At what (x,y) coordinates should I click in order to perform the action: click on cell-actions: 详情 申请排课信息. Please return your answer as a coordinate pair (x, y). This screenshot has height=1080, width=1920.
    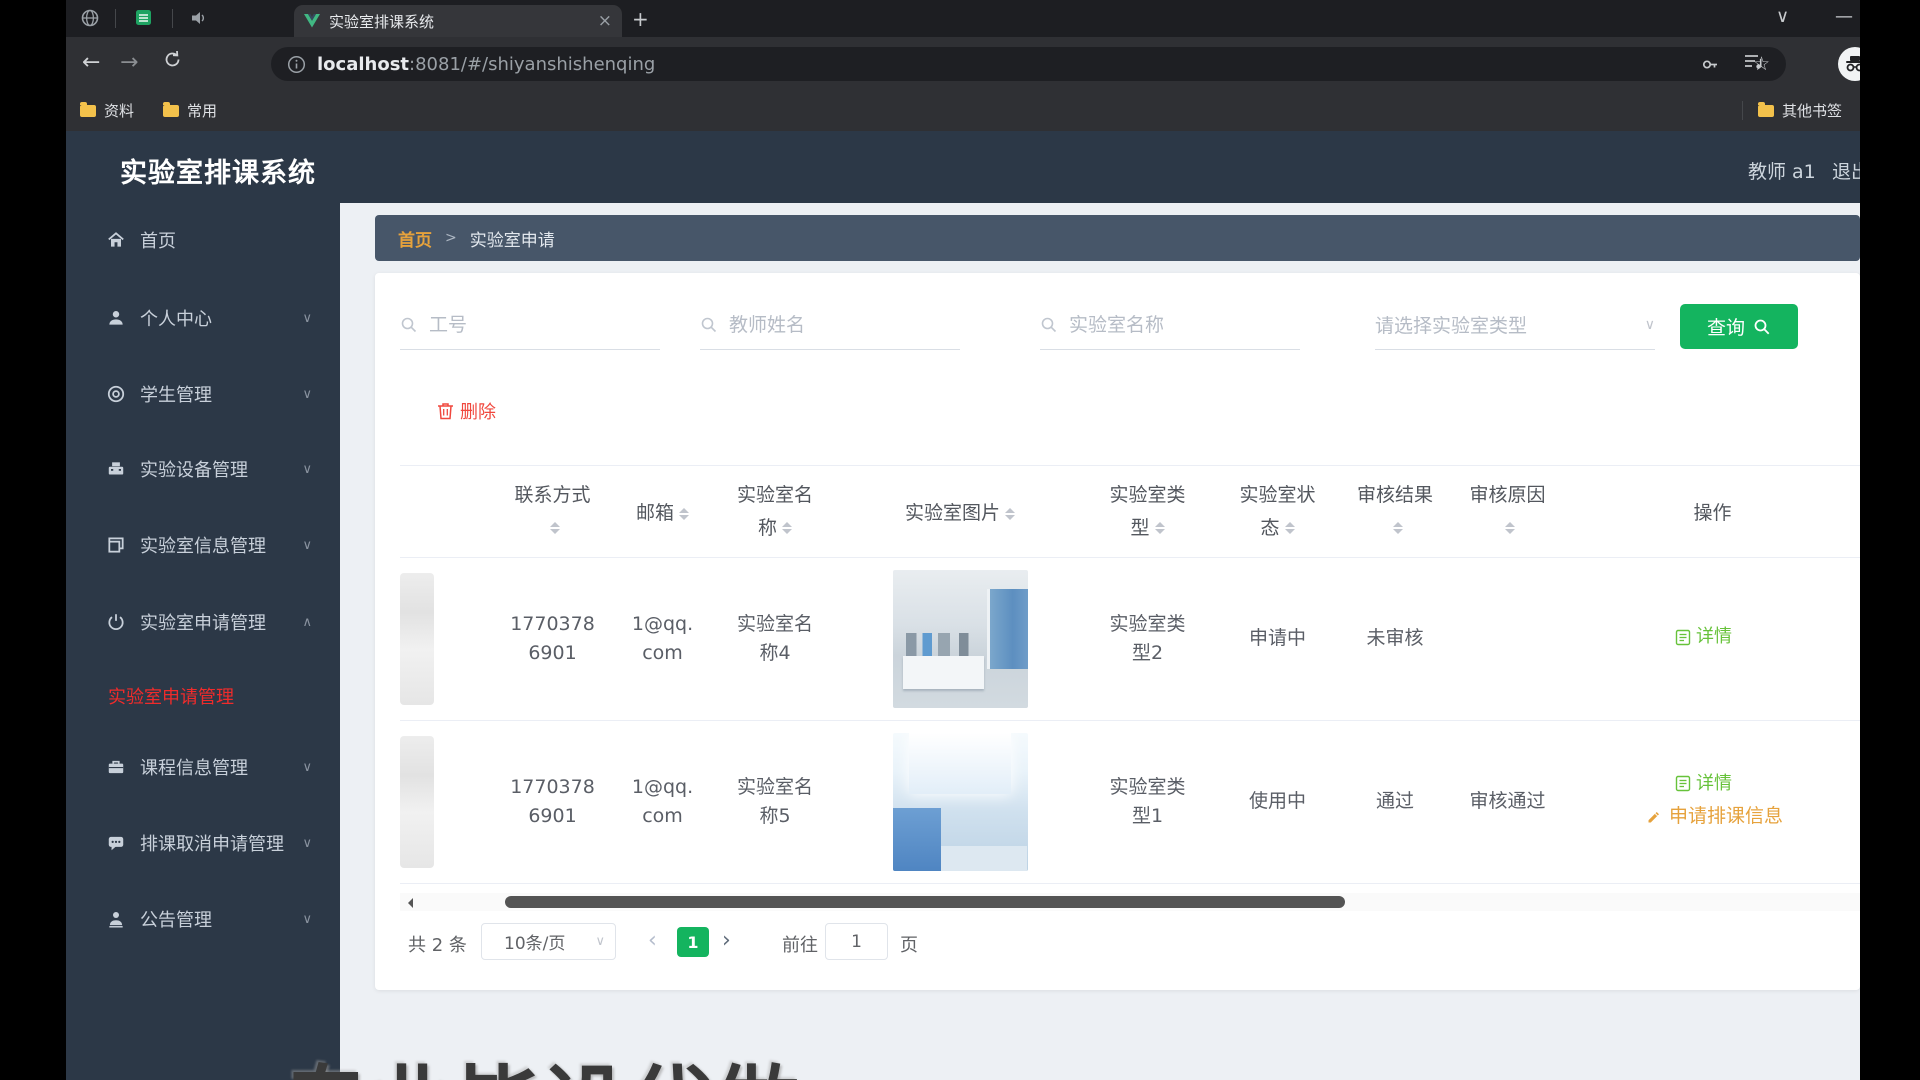
    Looking at the image, I should click on (1712, 802).